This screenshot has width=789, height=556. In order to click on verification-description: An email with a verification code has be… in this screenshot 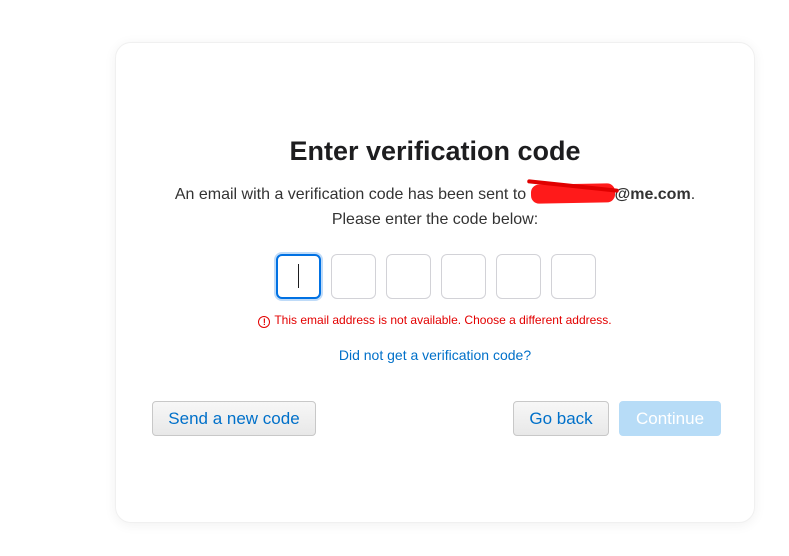, I will do `click(435, 205)`.